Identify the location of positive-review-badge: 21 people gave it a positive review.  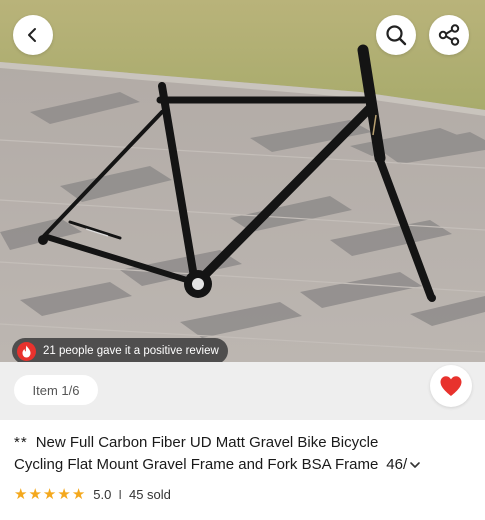
(120, 351).